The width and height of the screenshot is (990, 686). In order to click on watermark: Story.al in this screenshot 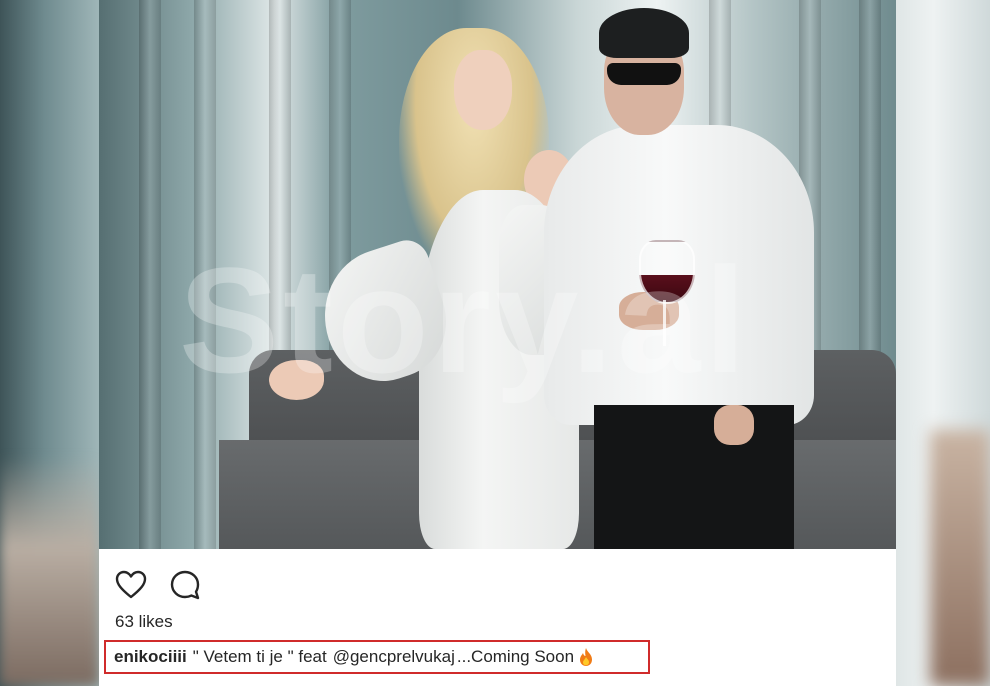, I will do `click(465, 320)`.